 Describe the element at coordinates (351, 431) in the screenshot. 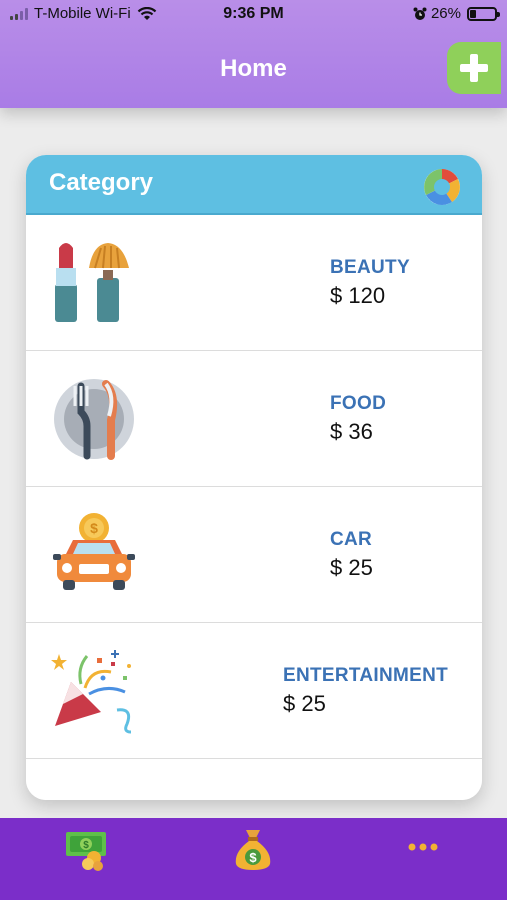

I see `category-amount: $ 36` at that location.